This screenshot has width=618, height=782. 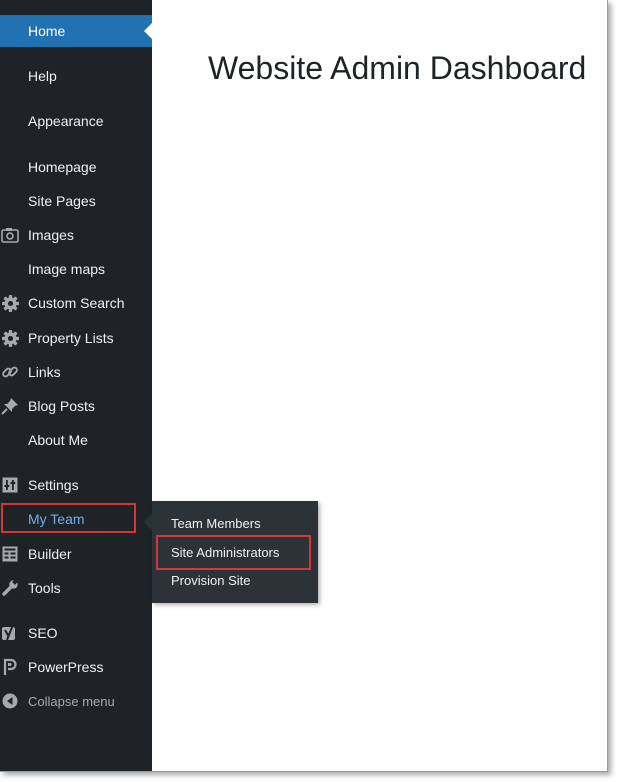 I want to click on wrench-icon, so click(x=10, y=588).